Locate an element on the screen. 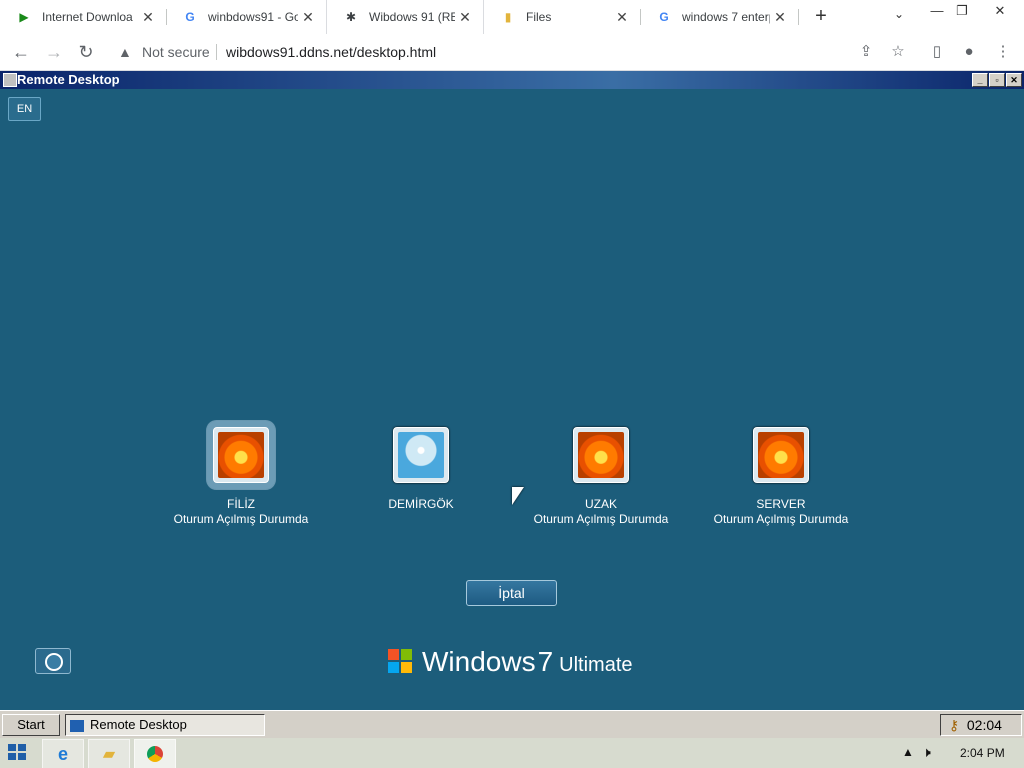  chrome-icon is located at coordinates (155, 754).